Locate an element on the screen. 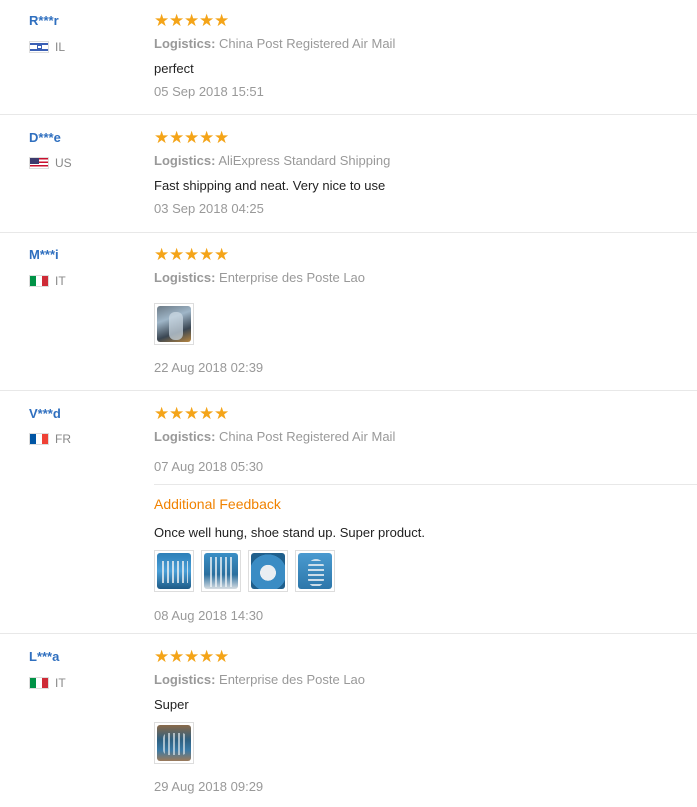 This screenshot has height=807, width=697. review-date: 29 Aug 2018 09:29 is located at coordinates (209, 786).